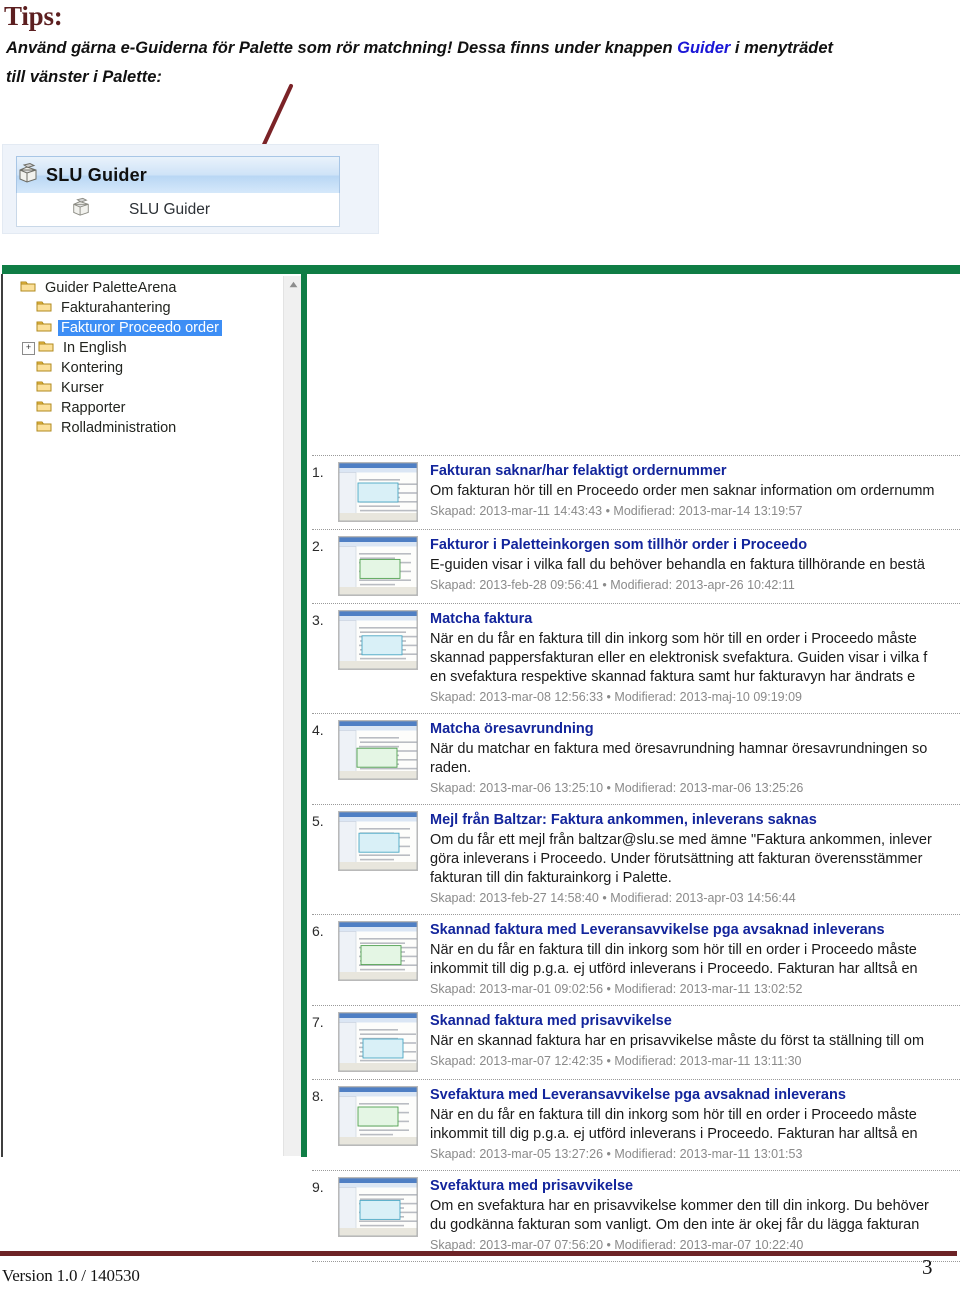 The height and width of the screenshot is (1296, 960). What do you see at coordinates (695, 729) in the screenshot?
I see `guide-title-link: Matcha öresavrundning` at bounding box center [695, 729].